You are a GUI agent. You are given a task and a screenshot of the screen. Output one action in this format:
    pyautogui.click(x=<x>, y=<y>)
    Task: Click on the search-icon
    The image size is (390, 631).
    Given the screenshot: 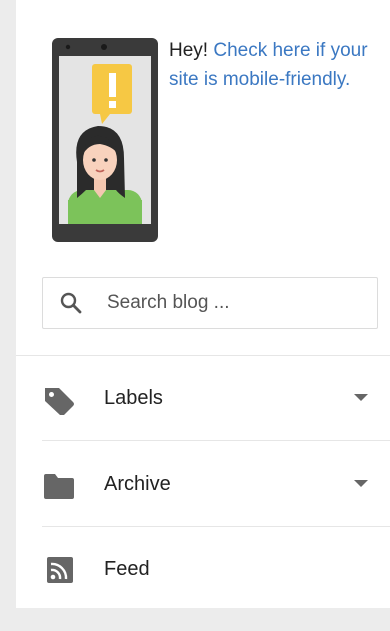 What is the action you would take?
    pyautogui.click(x=71, y=303)
    